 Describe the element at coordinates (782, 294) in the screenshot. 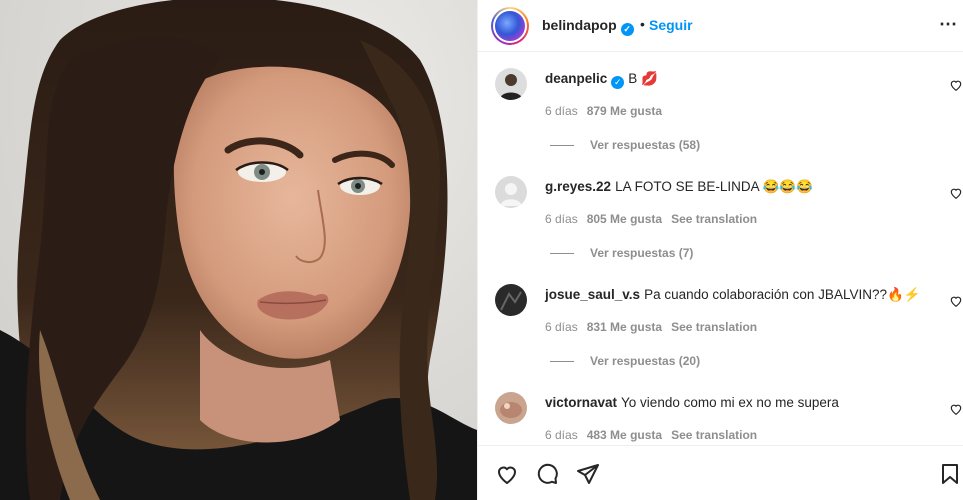

I see `comment-text: Pa cuando colaboración con JBALVIN??🔥⚡` at that location.